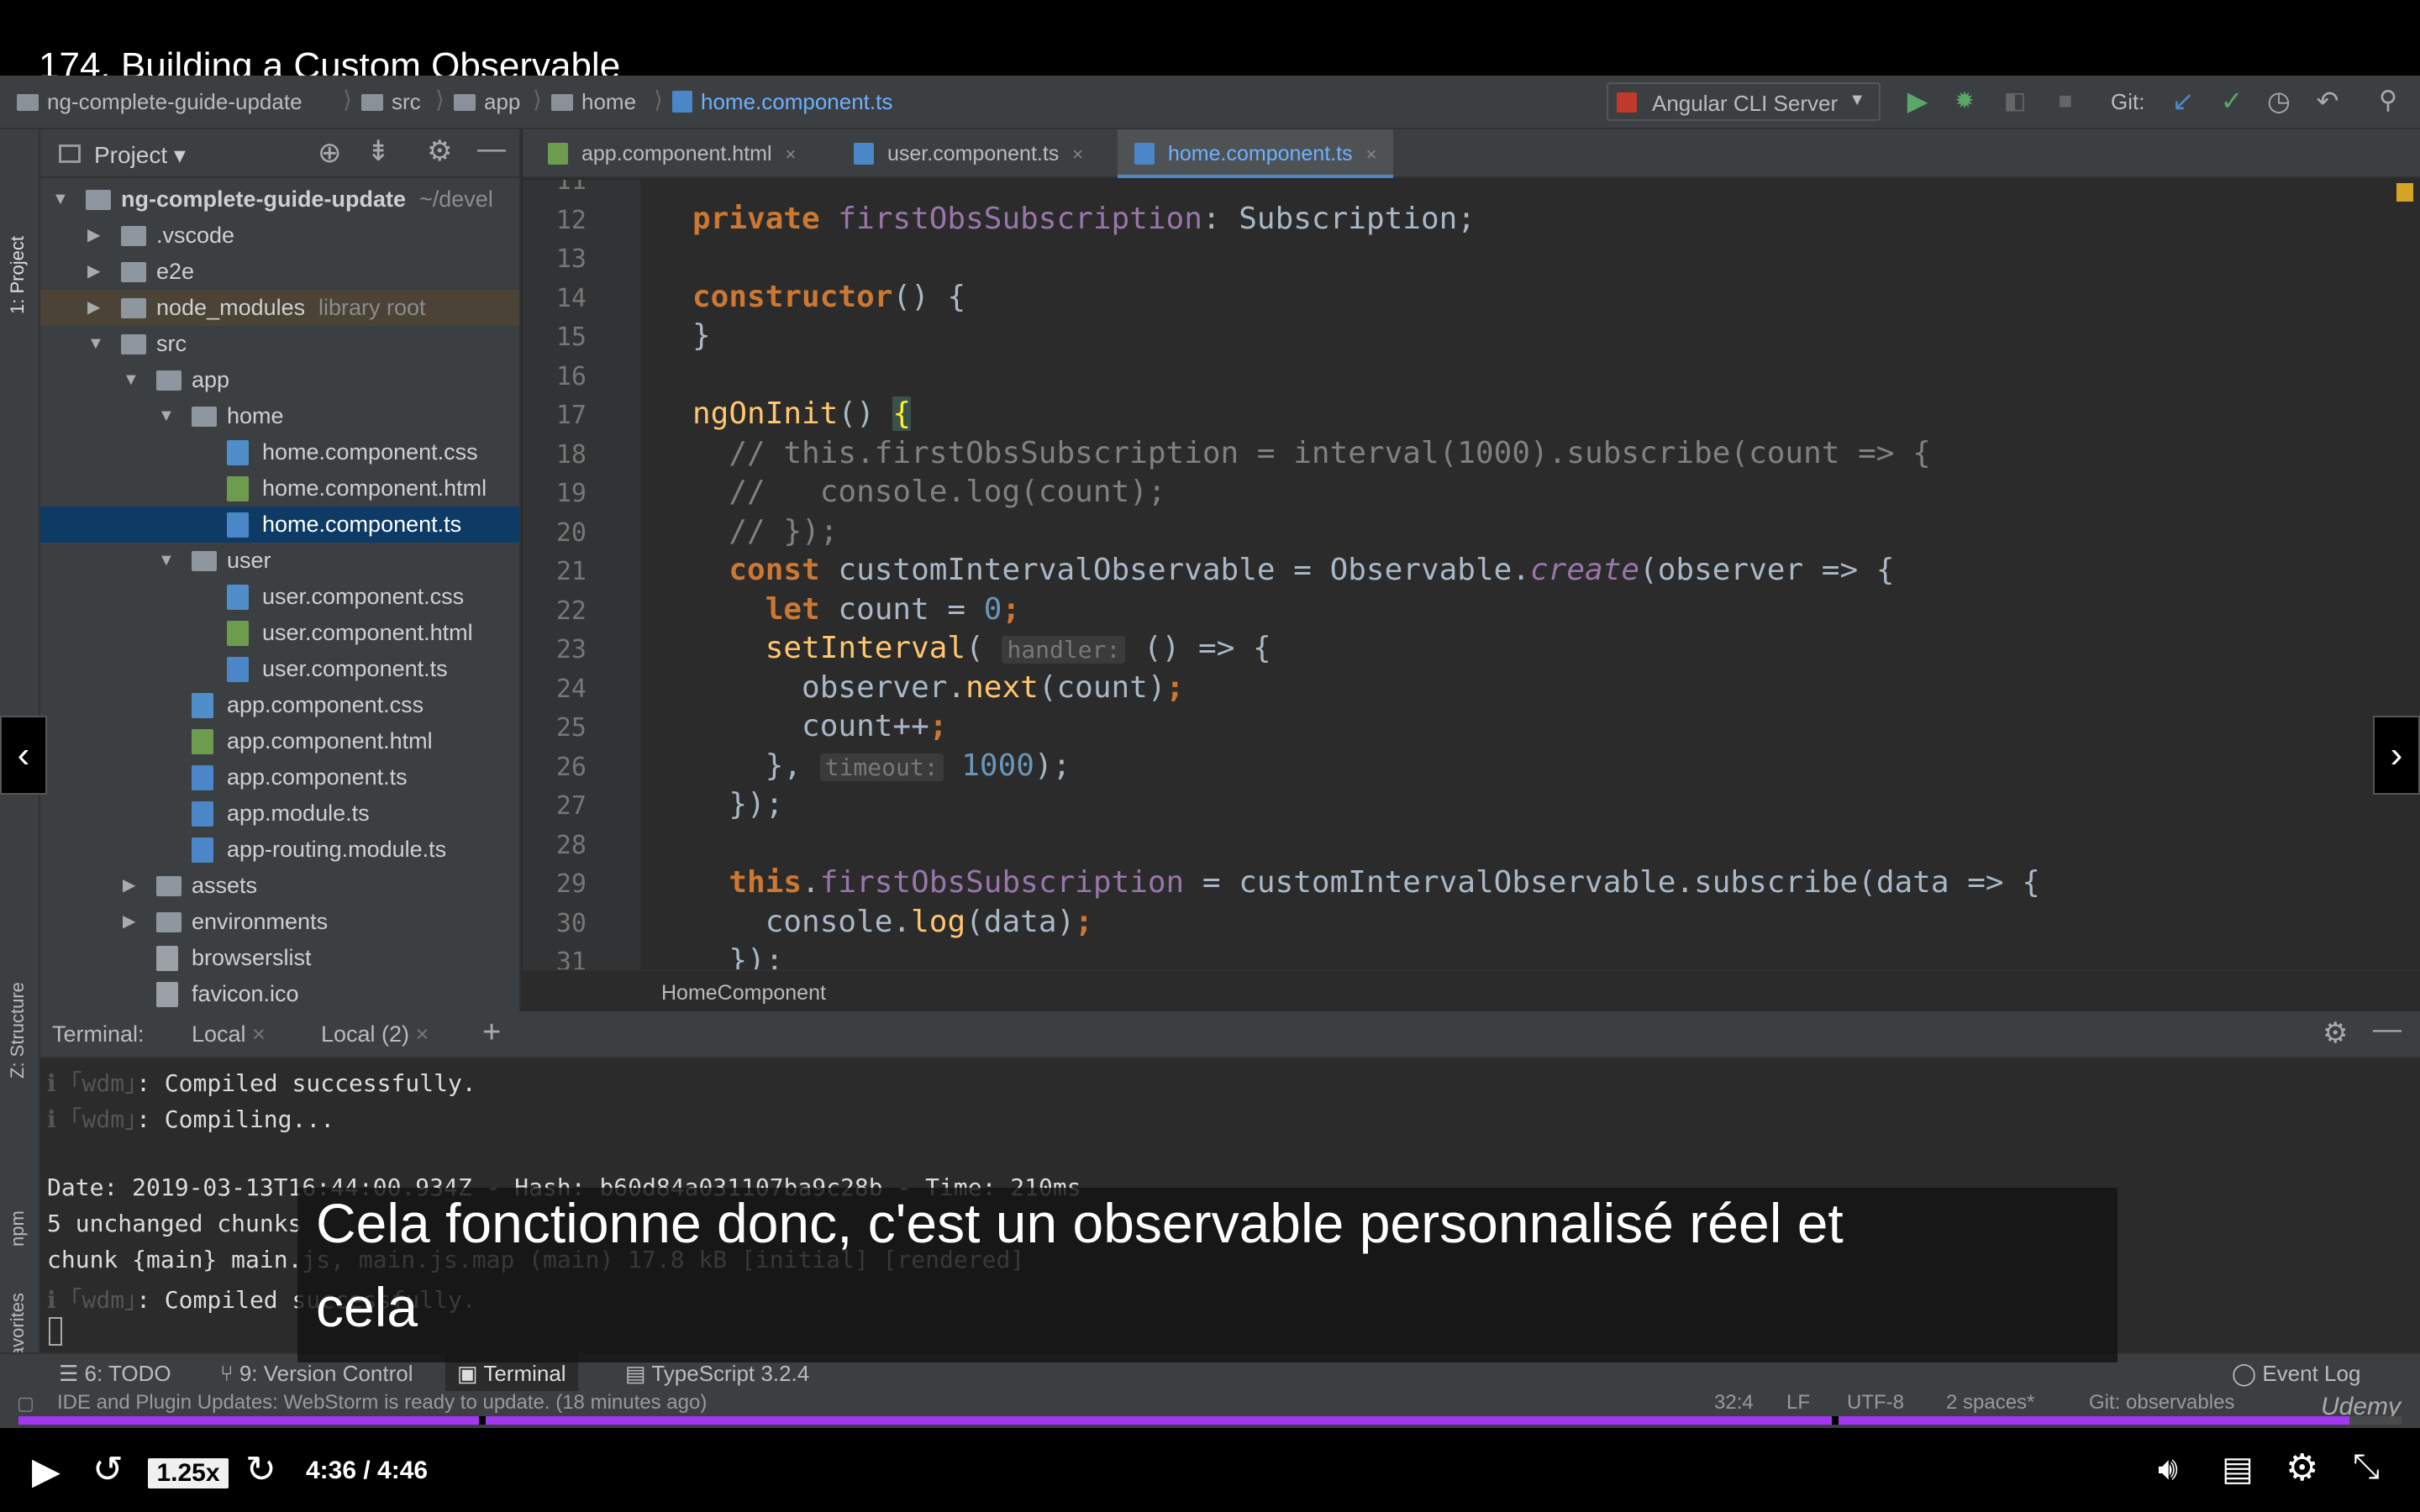 The image size is (2420, 1512). What do you see at coordinates (1798, 1403) in the screenshot?
I see `line-separator: LF` at bounding box center [1798, 1403].